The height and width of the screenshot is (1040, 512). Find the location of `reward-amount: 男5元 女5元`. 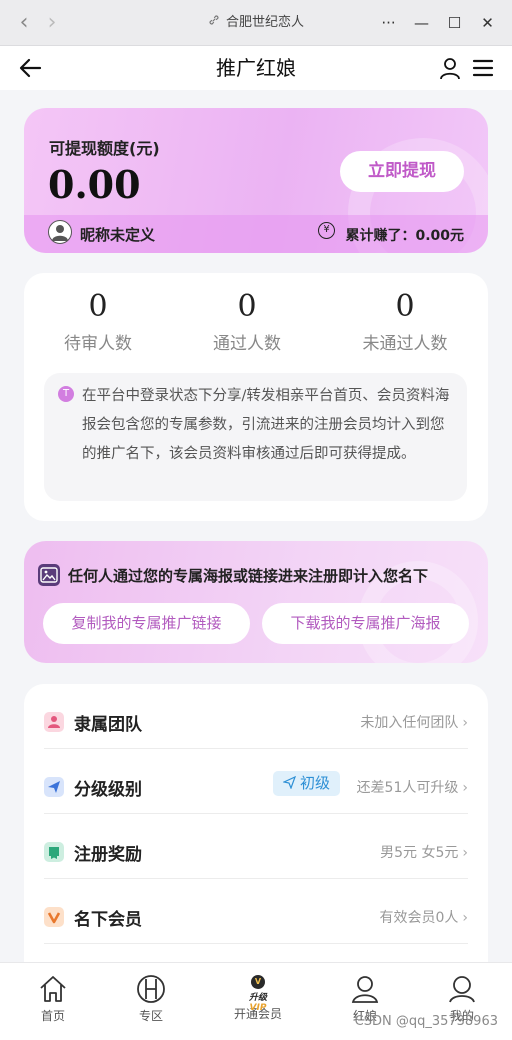

reward-amount: 男5元 女5元 is located at coordinates (419, 853).